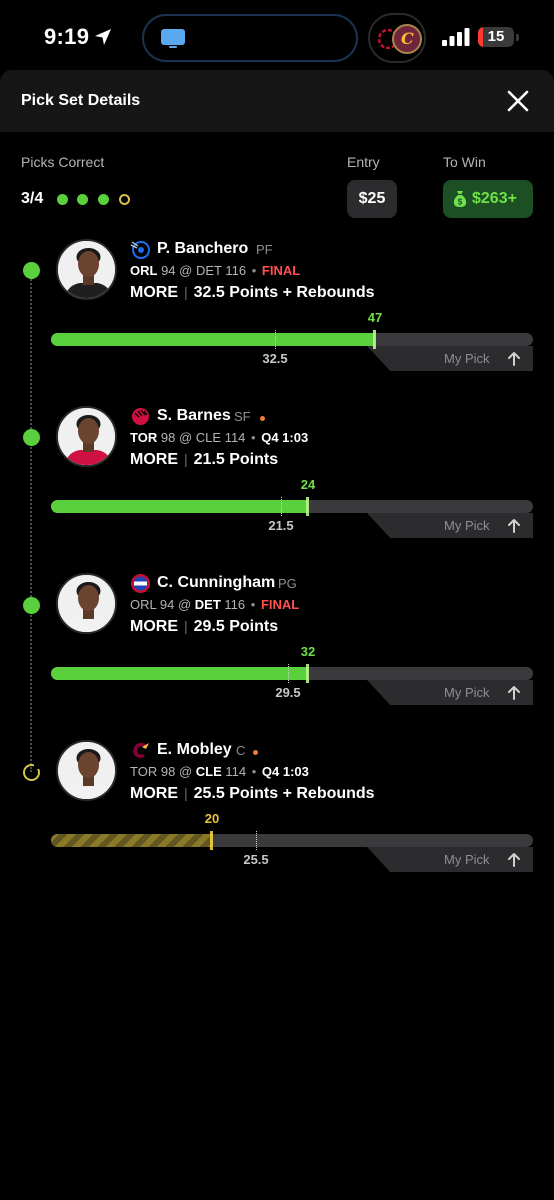 The height and width of the screenshot is (1200, 554). What do you see at coordinates (264, 249) in the screenshot?
I see `player-position: PF` at bounding box center [264, 249].